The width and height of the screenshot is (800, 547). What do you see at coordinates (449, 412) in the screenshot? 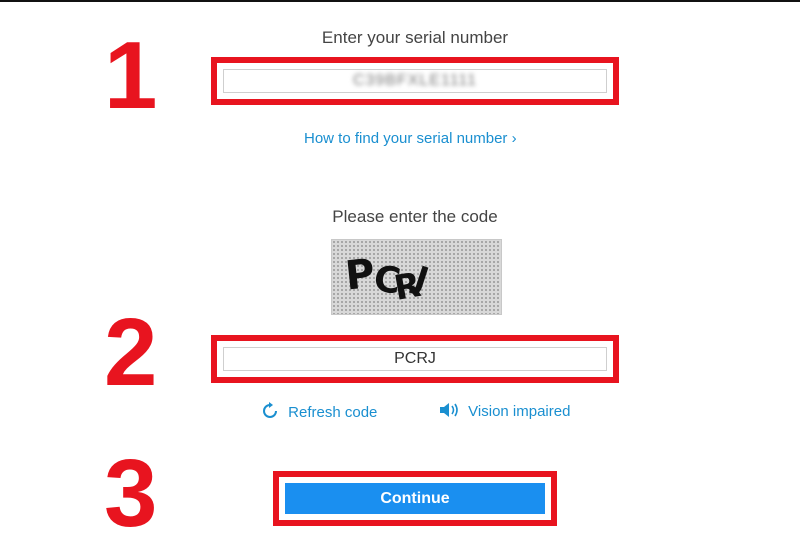
I see `speaker-icon` at bounding box center [449, 412].